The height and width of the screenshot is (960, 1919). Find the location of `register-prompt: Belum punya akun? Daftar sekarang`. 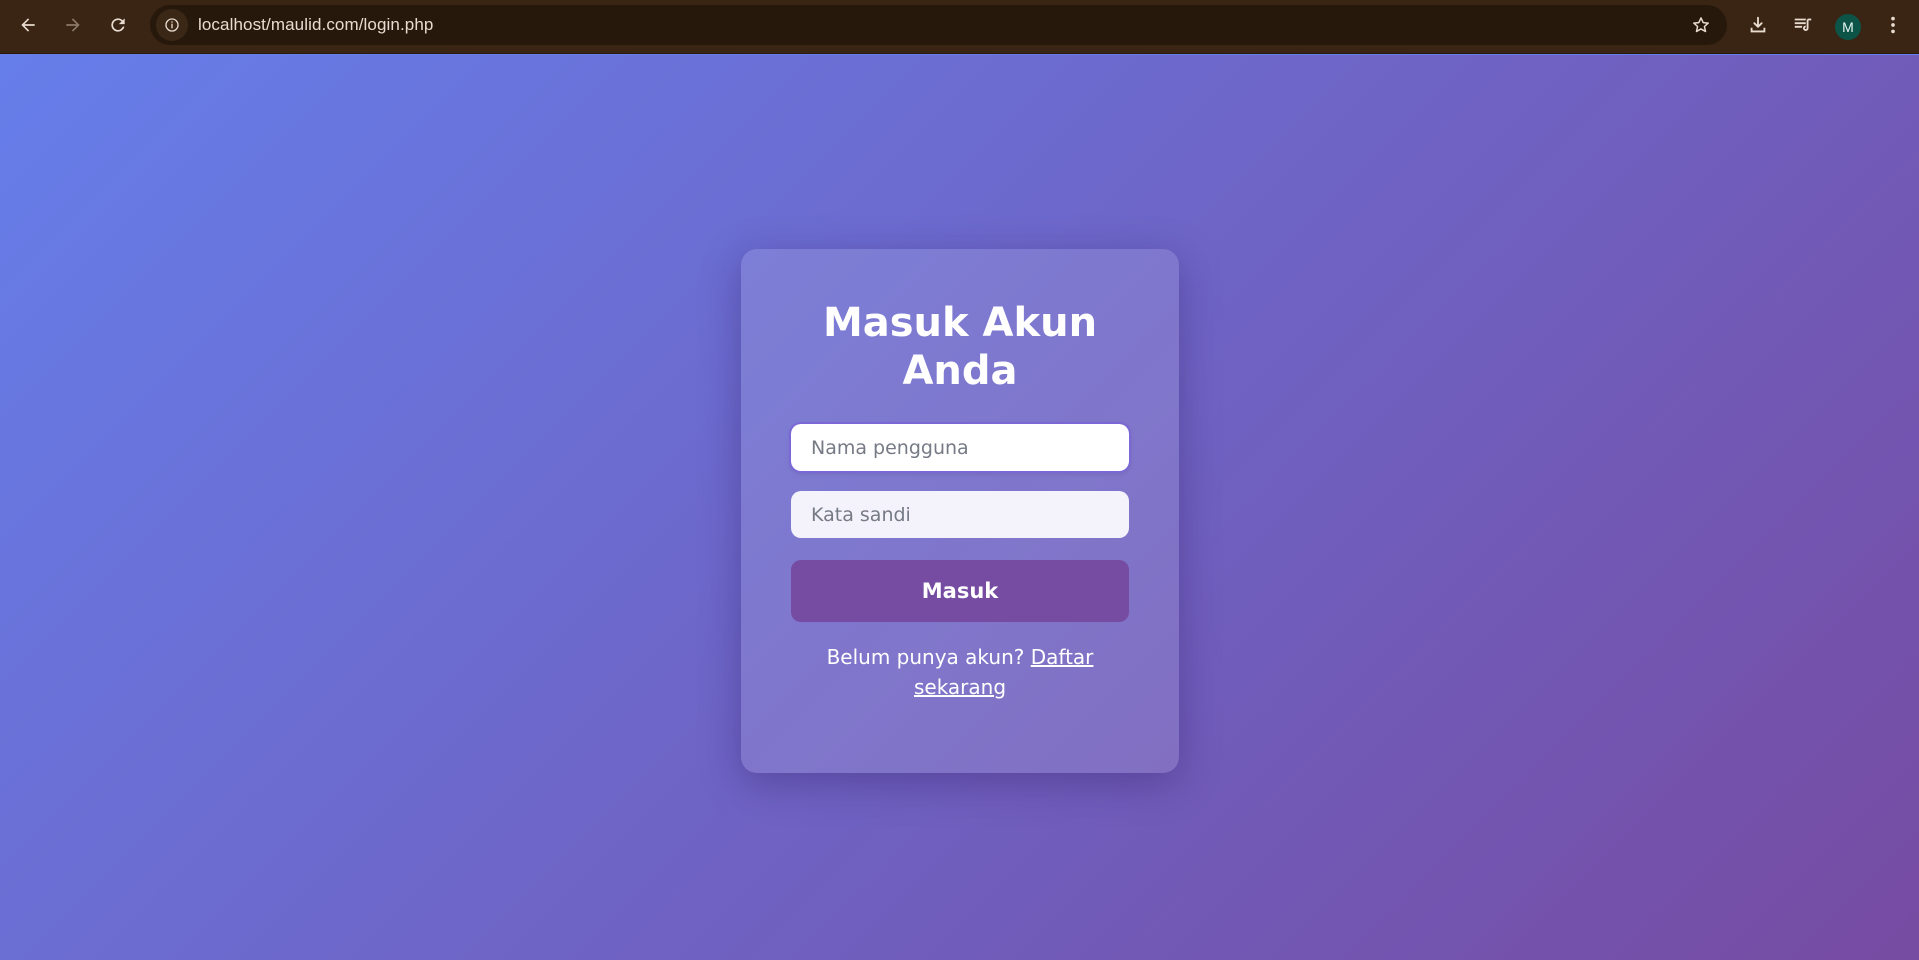

register-prompt: Belum punya akun? Daftar sekarang is located at coordinates (960, 672).